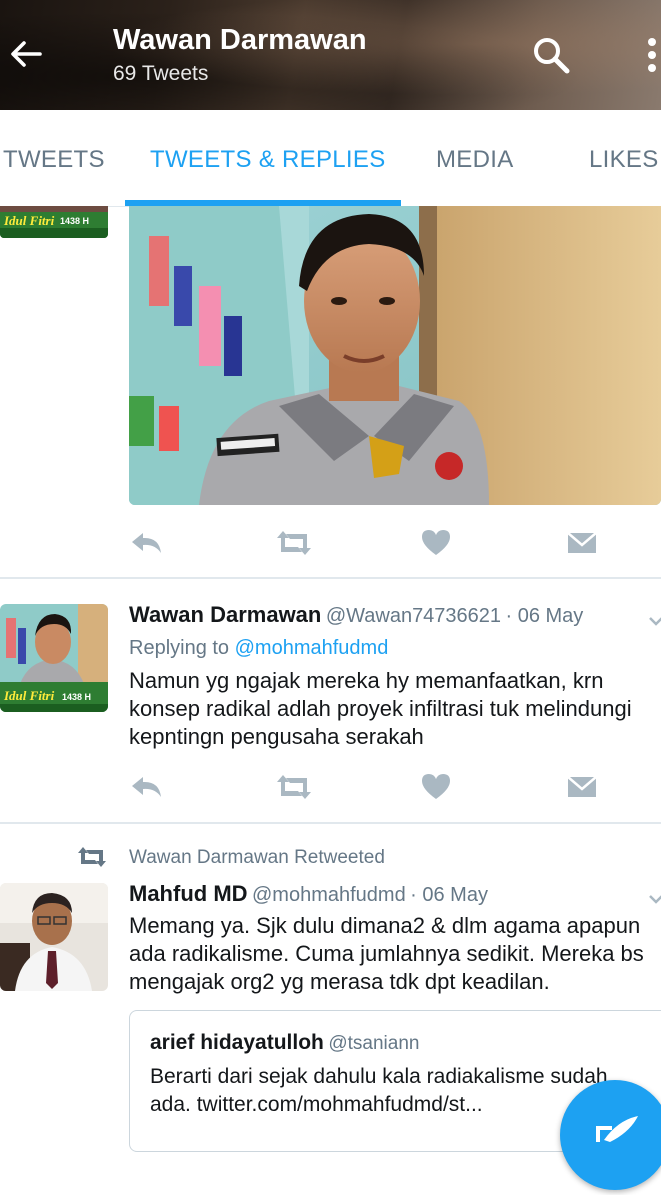  Describe the element at coordinates (268, 160) in the screenshot. I see `tab-tweets-and-replies: TWEETS & REPLIES` at that location.